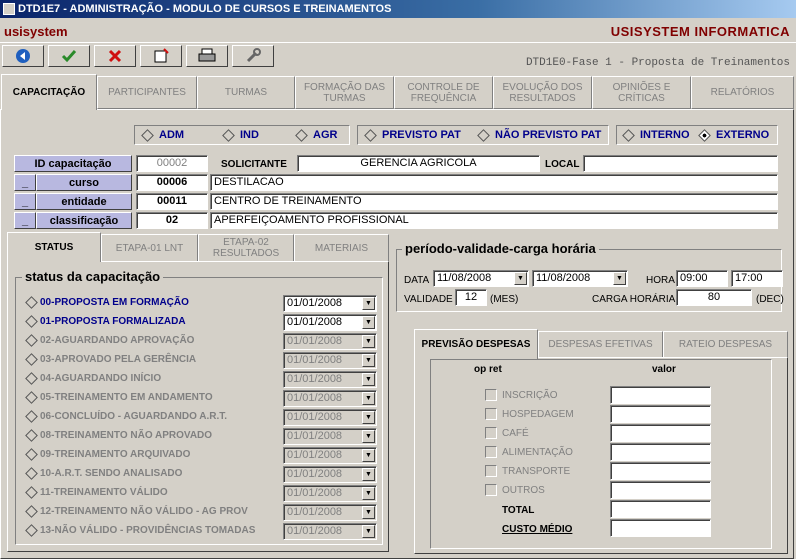 This screenshot has height=559, width=796. I want to click on tab-opinioes-criticas: OPINIÕES E CRÍTICAS, so click(641, 92).